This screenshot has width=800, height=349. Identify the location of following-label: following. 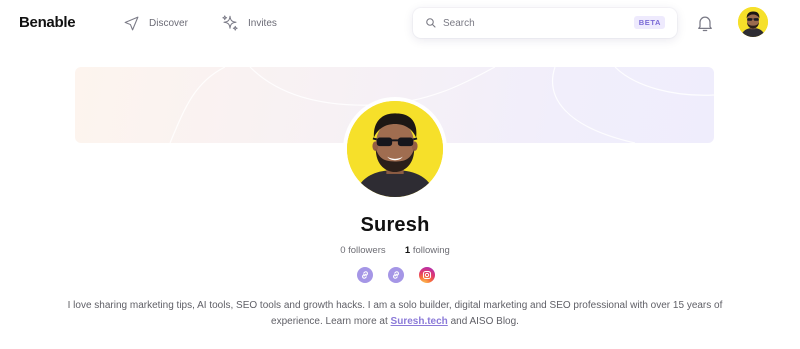
(431, 250).